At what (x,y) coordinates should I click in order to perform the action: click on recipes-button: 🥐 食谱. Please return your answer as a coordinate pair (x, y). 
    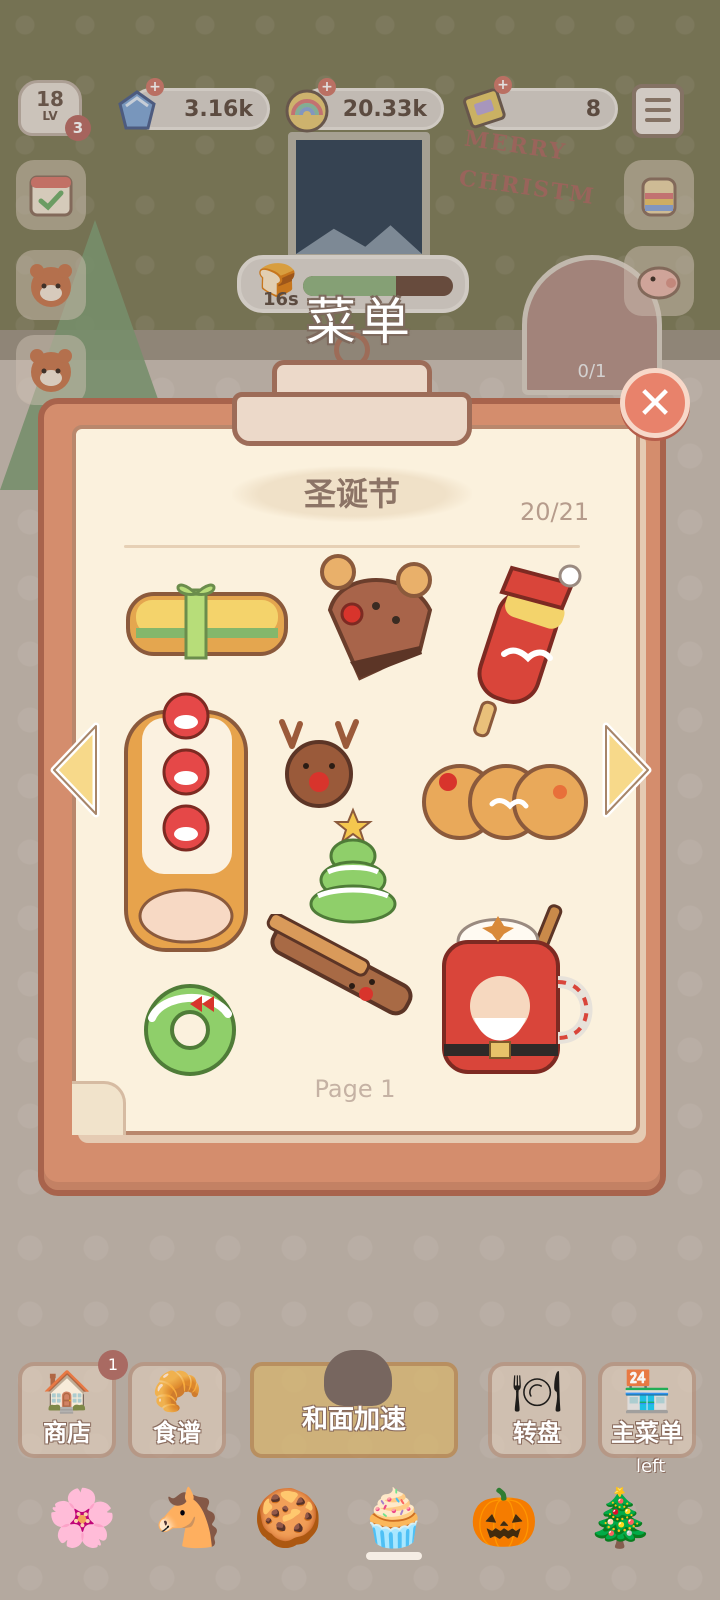
    Looking at the image, I should click on (177, 1410).